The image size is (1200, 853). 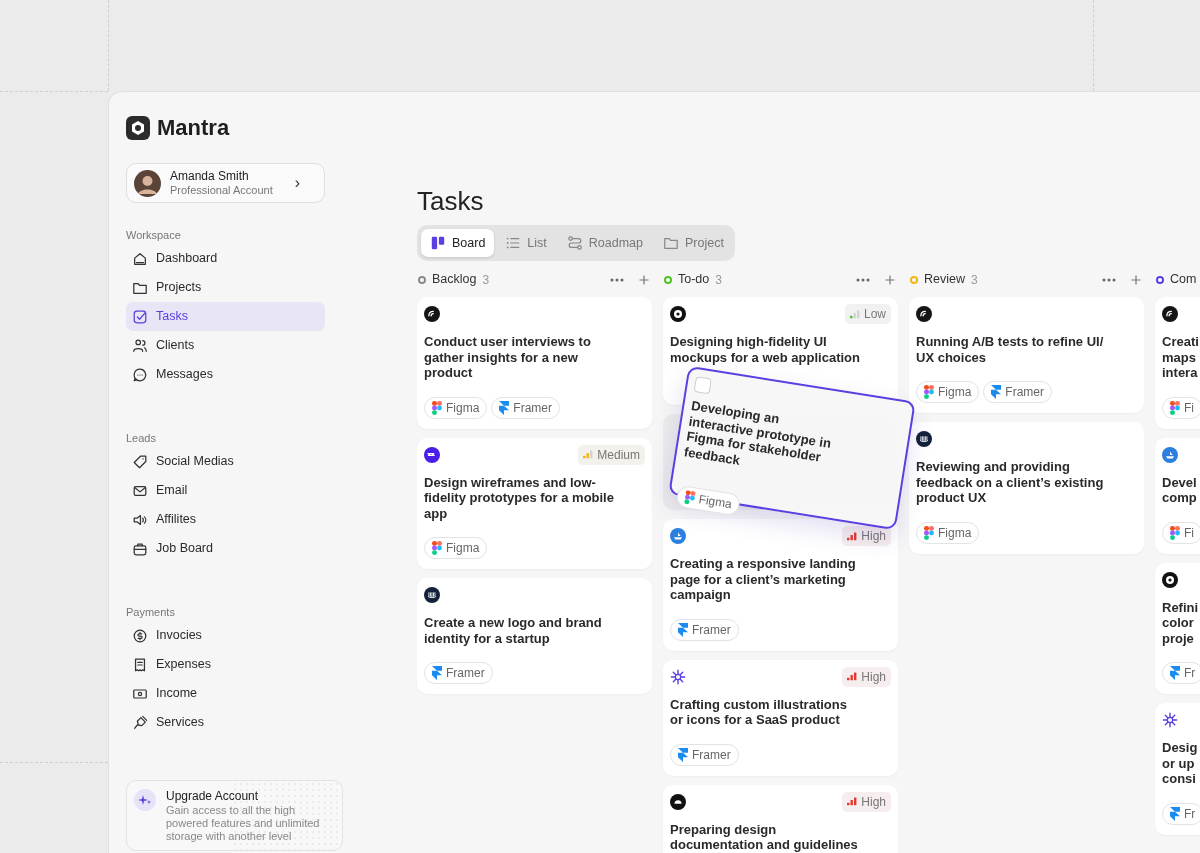 I want to click on task-card: Running A/B tests to refine UI/ UX choices Figma Framer, so click(x=1026, y=355).